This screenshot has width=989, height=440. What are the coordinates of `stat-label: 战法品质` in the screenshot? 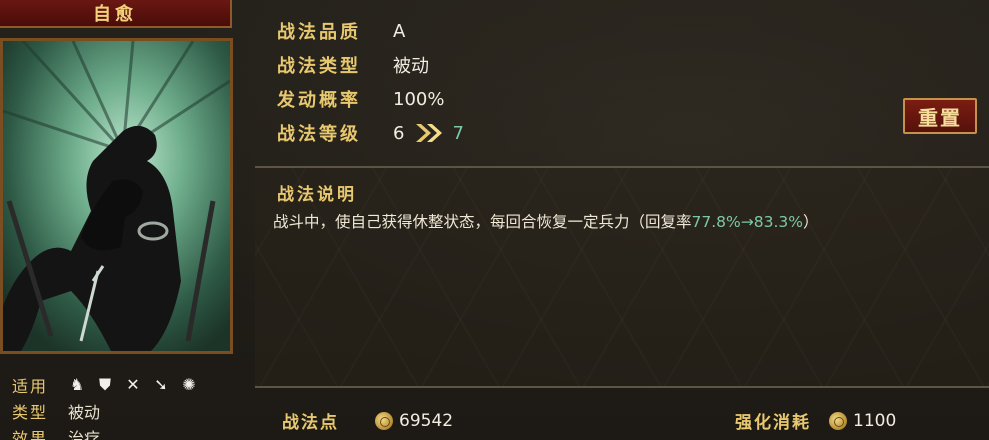 It's located at (319, 32).